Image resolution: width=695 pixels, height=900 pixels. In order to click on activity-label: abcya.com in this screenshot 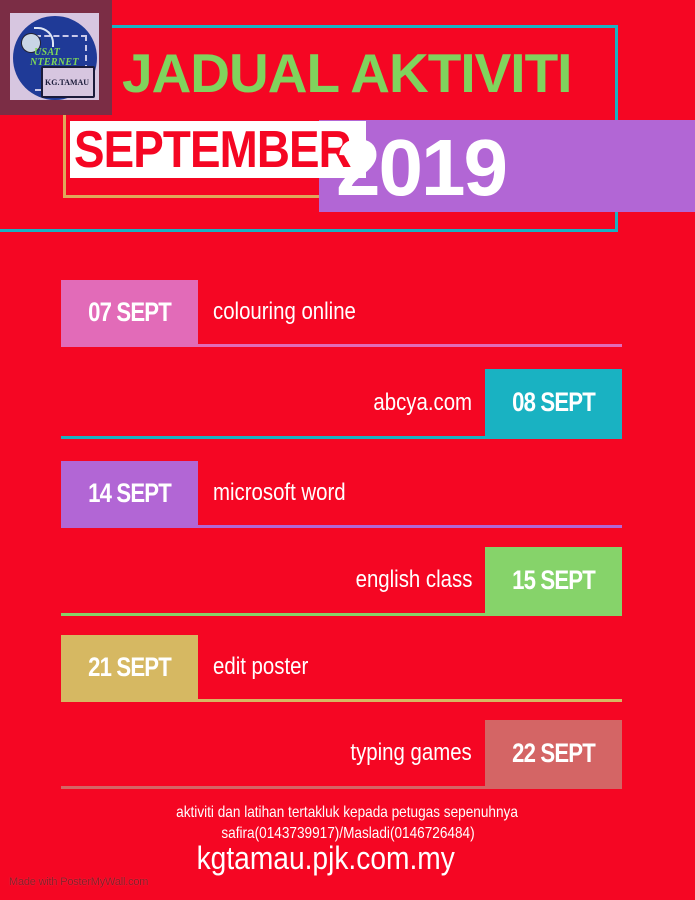, I will do `click(414, 402)`.